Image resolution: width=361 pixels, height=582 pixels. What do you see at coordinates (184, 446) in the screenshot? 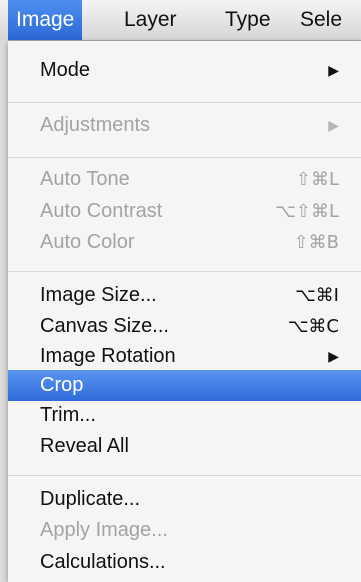
I see `menu-item-reveal-all: Reveal All` at bounding box center [184, 446].